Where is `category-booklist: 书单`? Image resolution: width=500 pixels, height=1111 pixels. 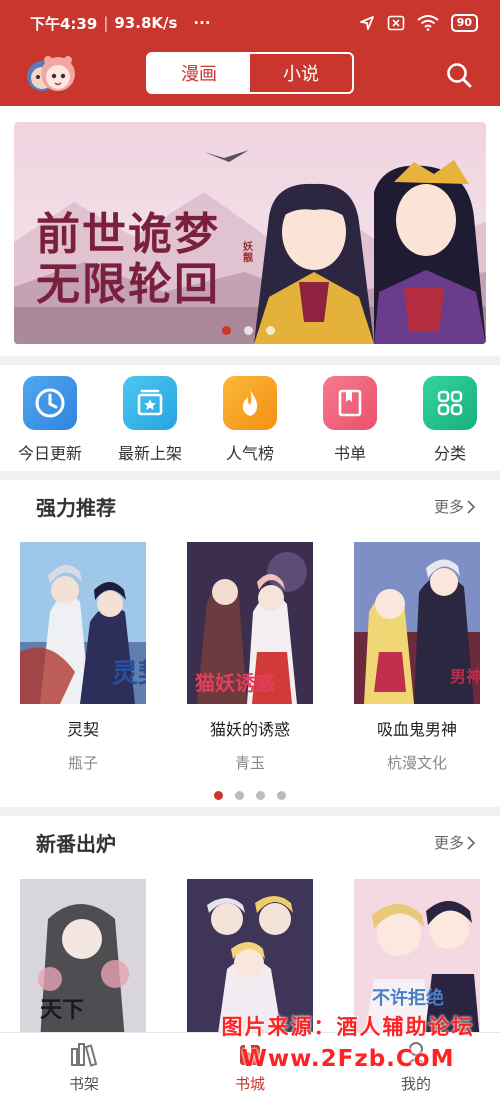
category-booklist: 书单 is located at coordinates (350, 418).